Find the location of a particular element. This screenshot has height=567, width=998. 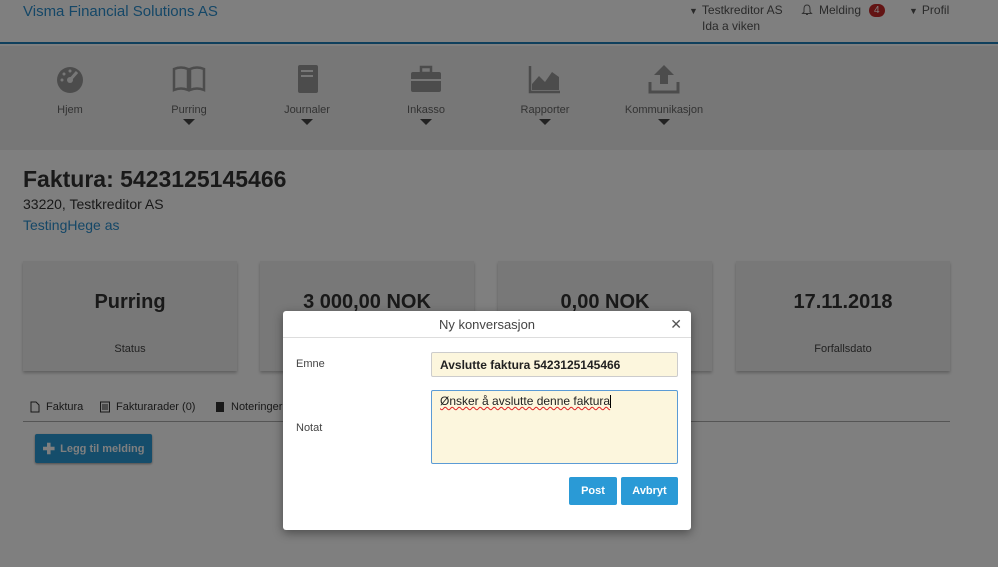

subject-field: Avslutte faktura 5423125145466 is located at coordinates (554, 364).